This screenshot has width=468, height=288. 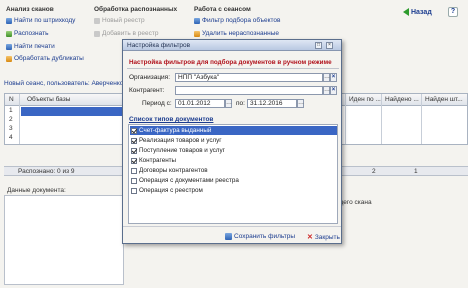 I want to click on counterparty-label: Контрагент:, so click(x=147, y=90).